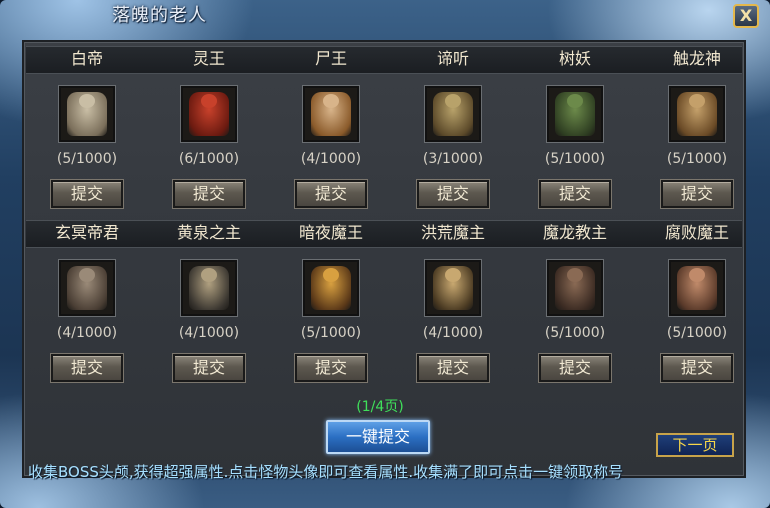 Image resolution: width=770 pixels, height=508 pixels. I want to click on boss-name: 玄冥帝君, so click(86, 232).